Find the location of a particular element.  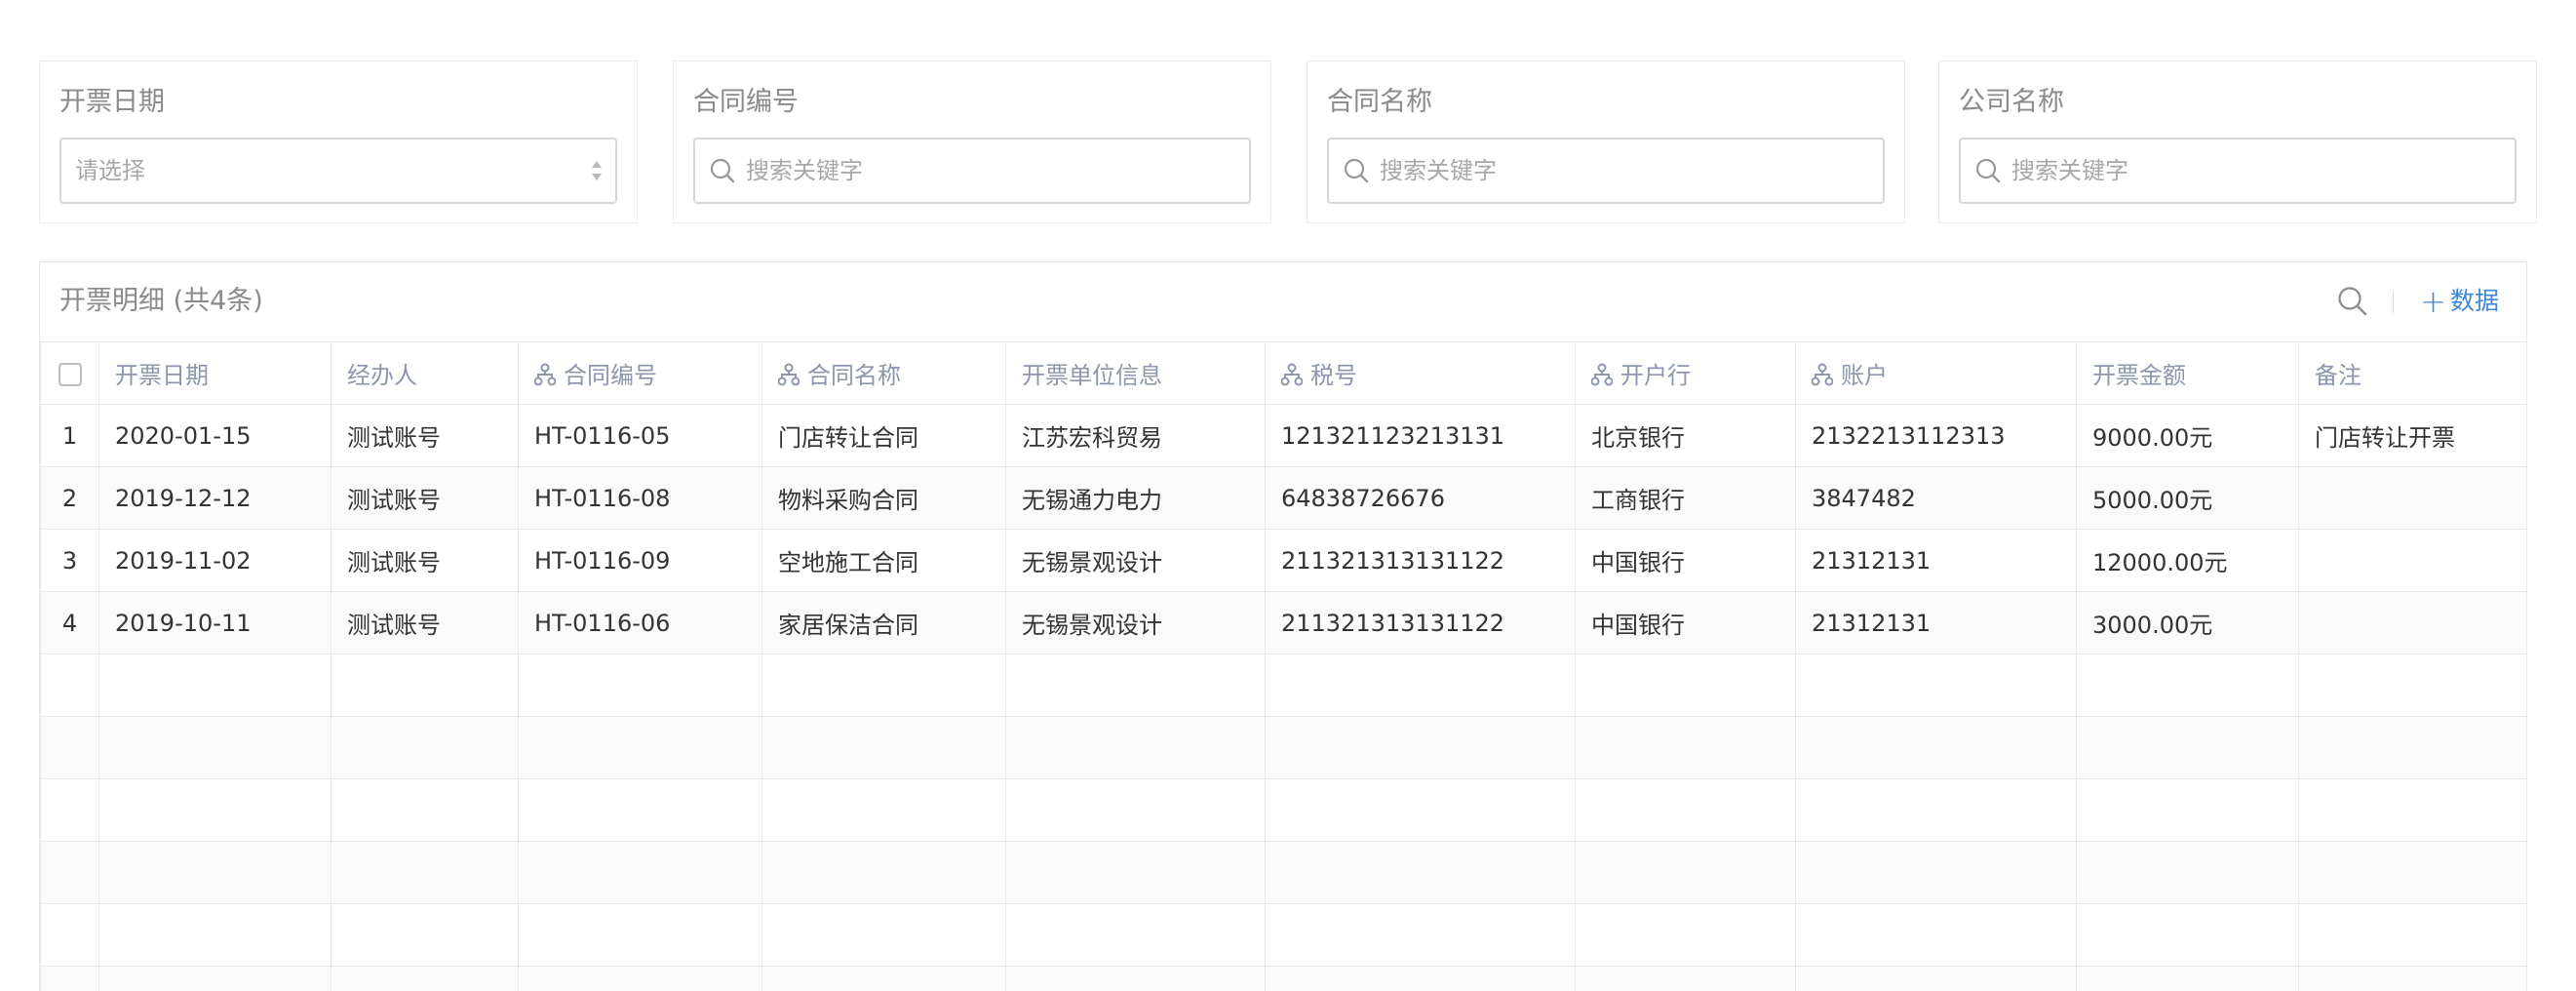

table-cell: 空地施工合同 is located at coordinates (883, 560).